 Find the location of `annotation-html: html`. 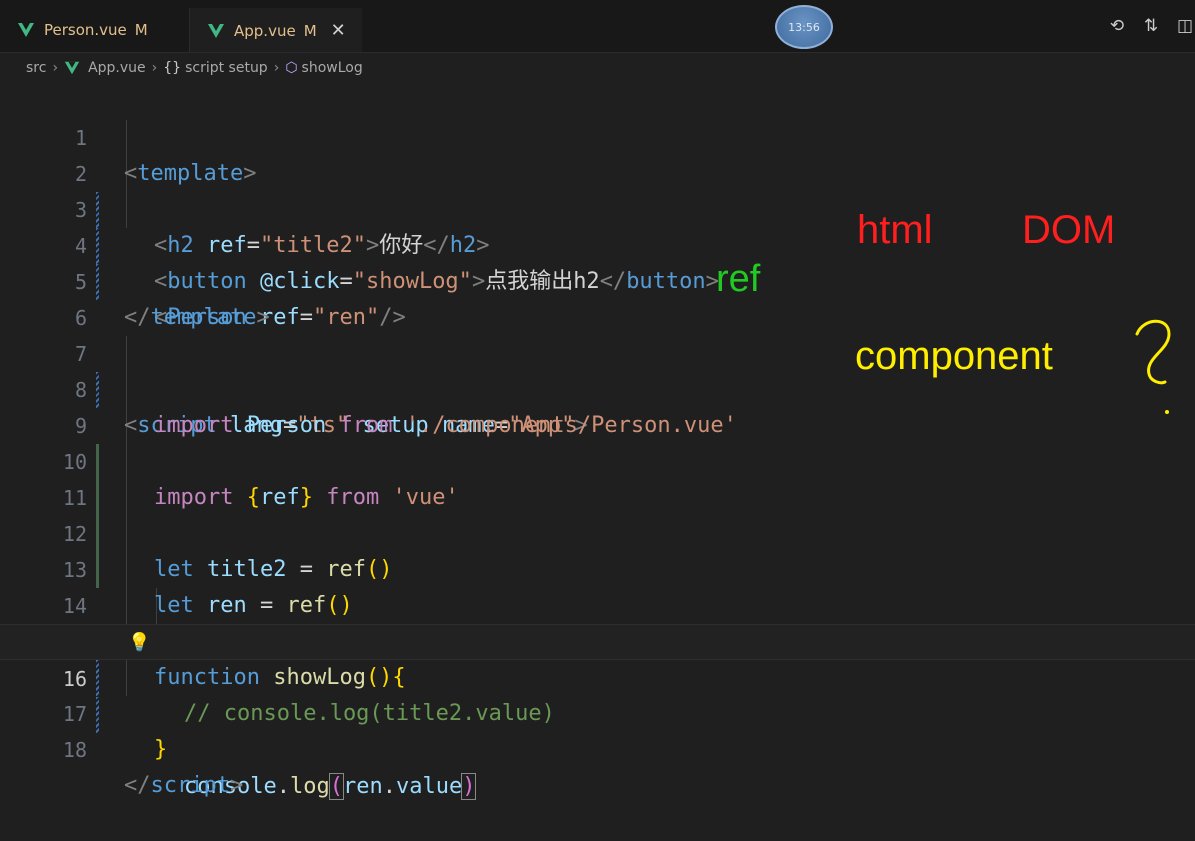

annotation-html: html is located at coordinates (895, 230).